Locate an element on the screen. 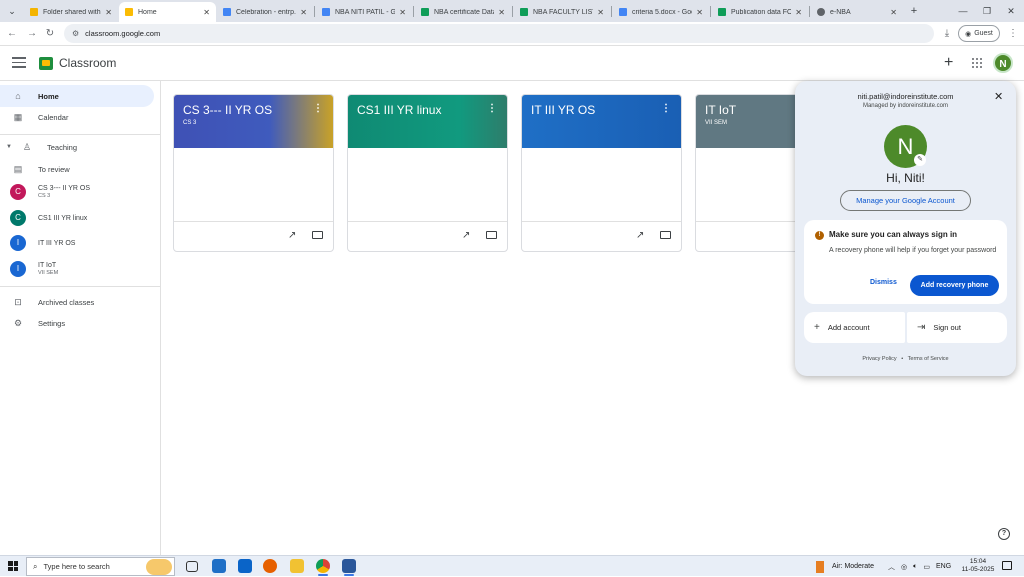 The image size is (1024, 577). class-card-banner: CS 3--- II YR OS CS 3 ⋮ is located at coordinates (253, 121).